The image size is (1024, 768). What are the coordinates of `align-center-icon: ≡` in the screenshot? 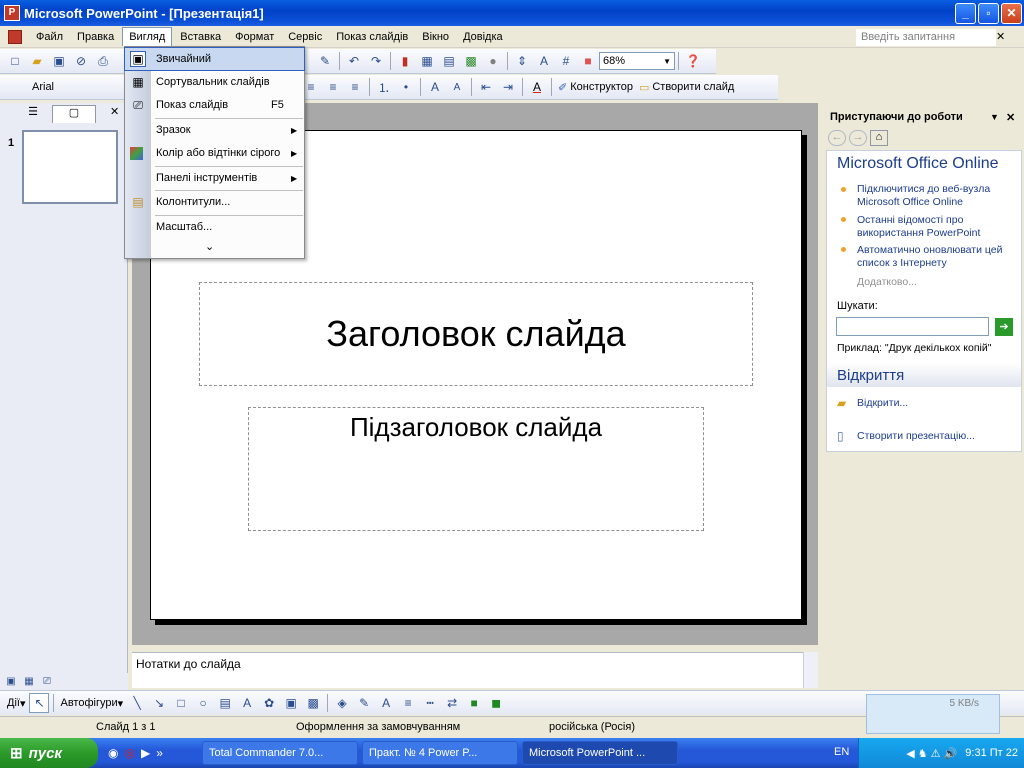 It's located at (333, 87).